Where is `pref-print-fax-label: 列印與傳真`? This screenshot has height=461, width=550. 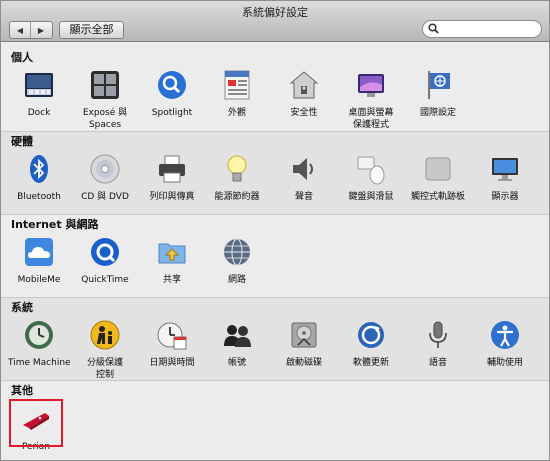 pref-print-fax-label: 列印與傳真 is located at coordinates (172, 197).